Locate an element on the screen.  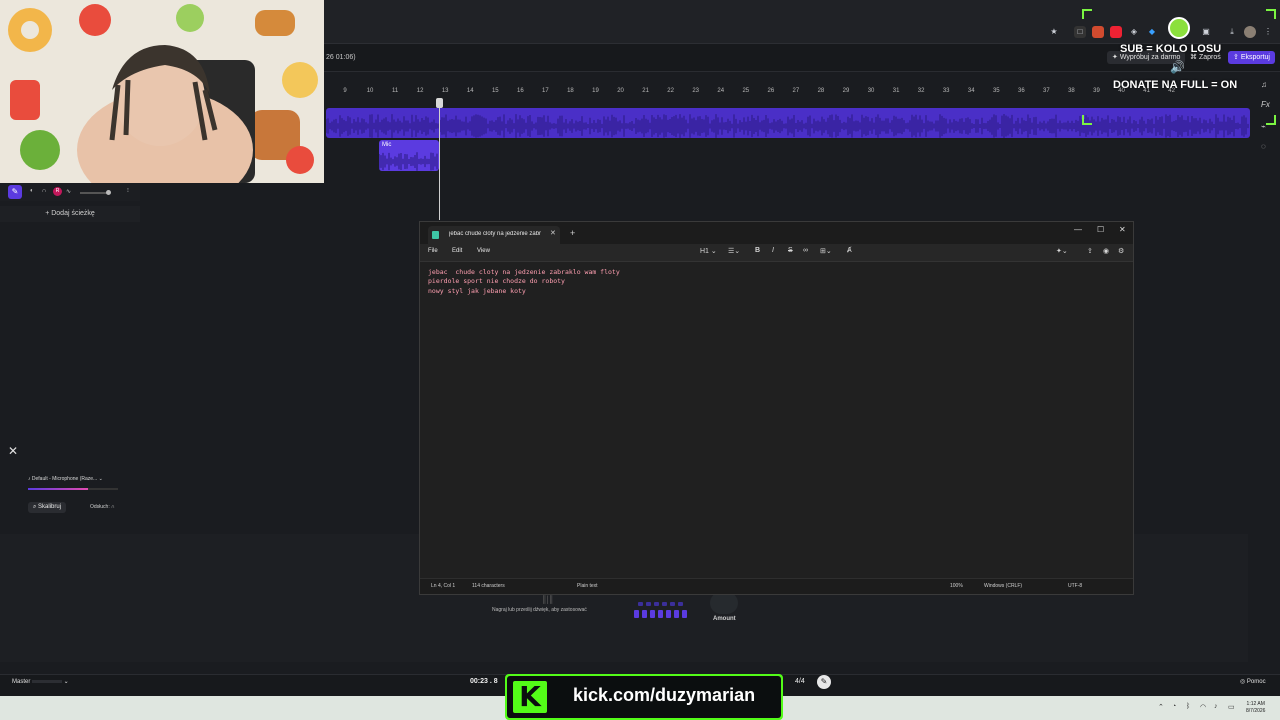
timeline-tick-label: 11 is located at coordinates (395, 91).